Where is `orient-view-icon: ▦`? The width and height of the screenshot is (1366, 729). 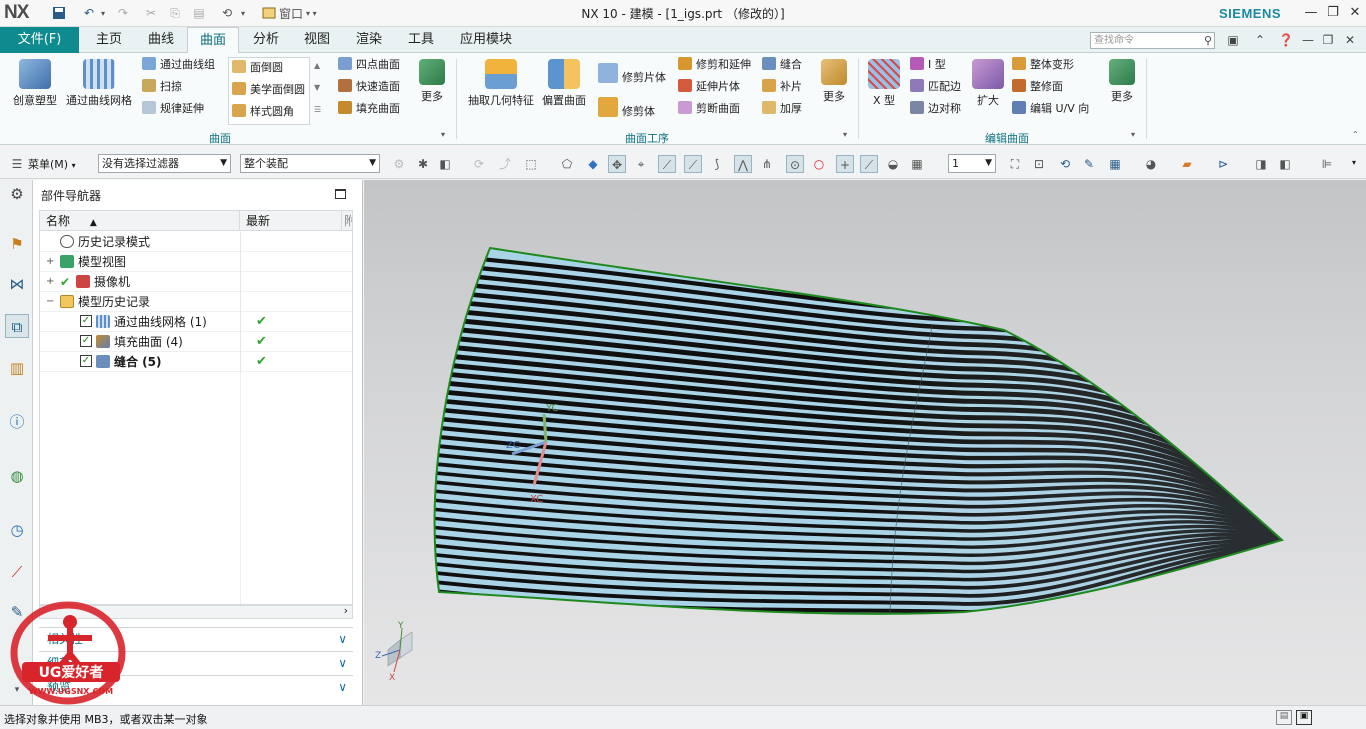
orient-view-icon: ▦ is located at coordinates (1115, 164).